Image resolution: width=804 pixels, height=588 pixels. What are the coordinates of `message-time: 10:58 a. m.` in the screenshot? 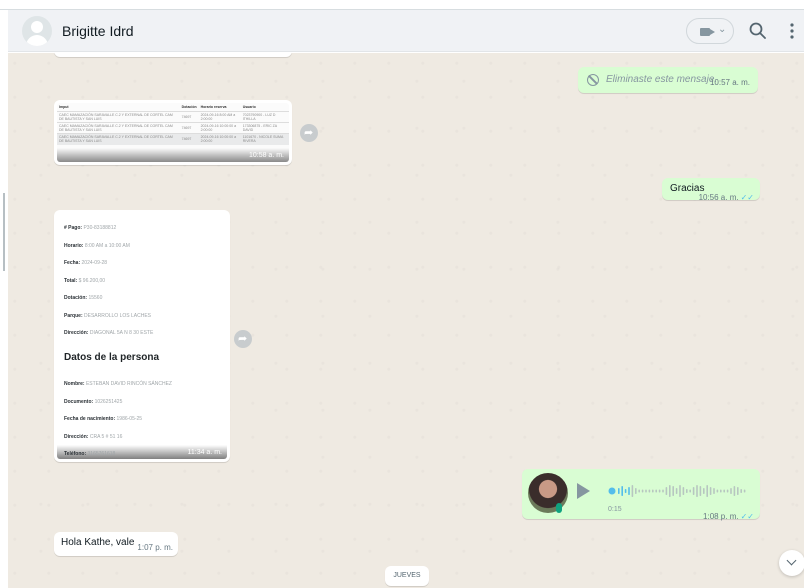 It's located at (266, 155).